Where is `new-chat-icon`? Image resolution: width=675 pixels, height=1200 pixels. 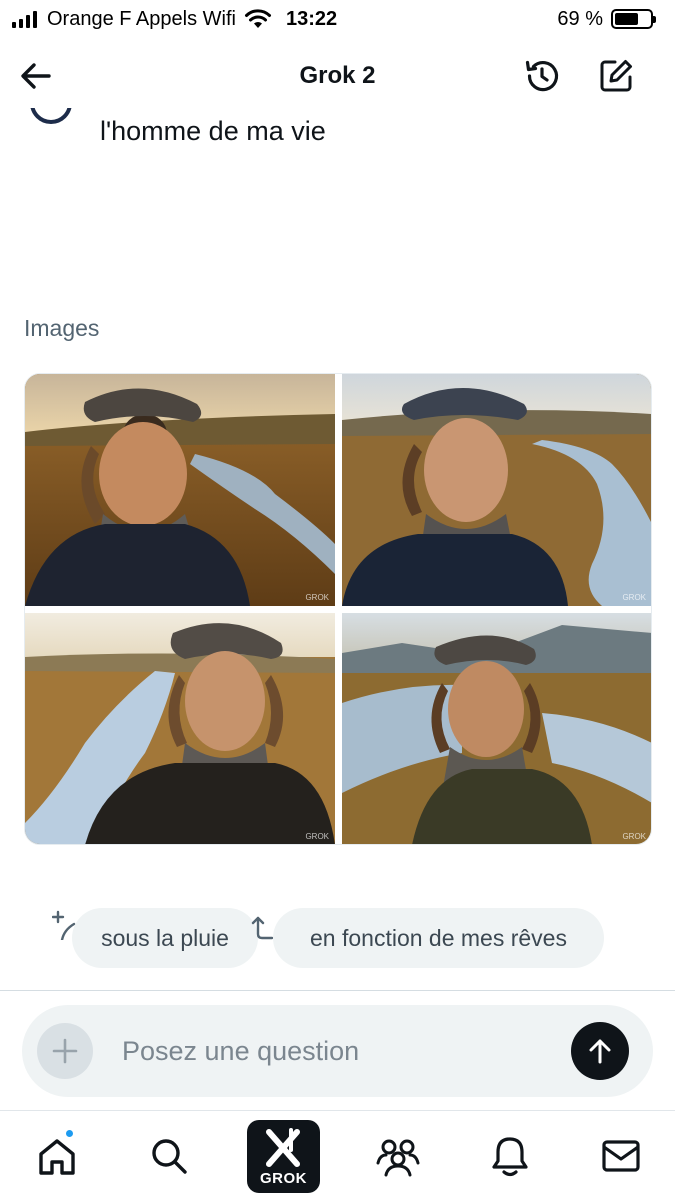 new-chat-icon is located at coordinates (616, 76).